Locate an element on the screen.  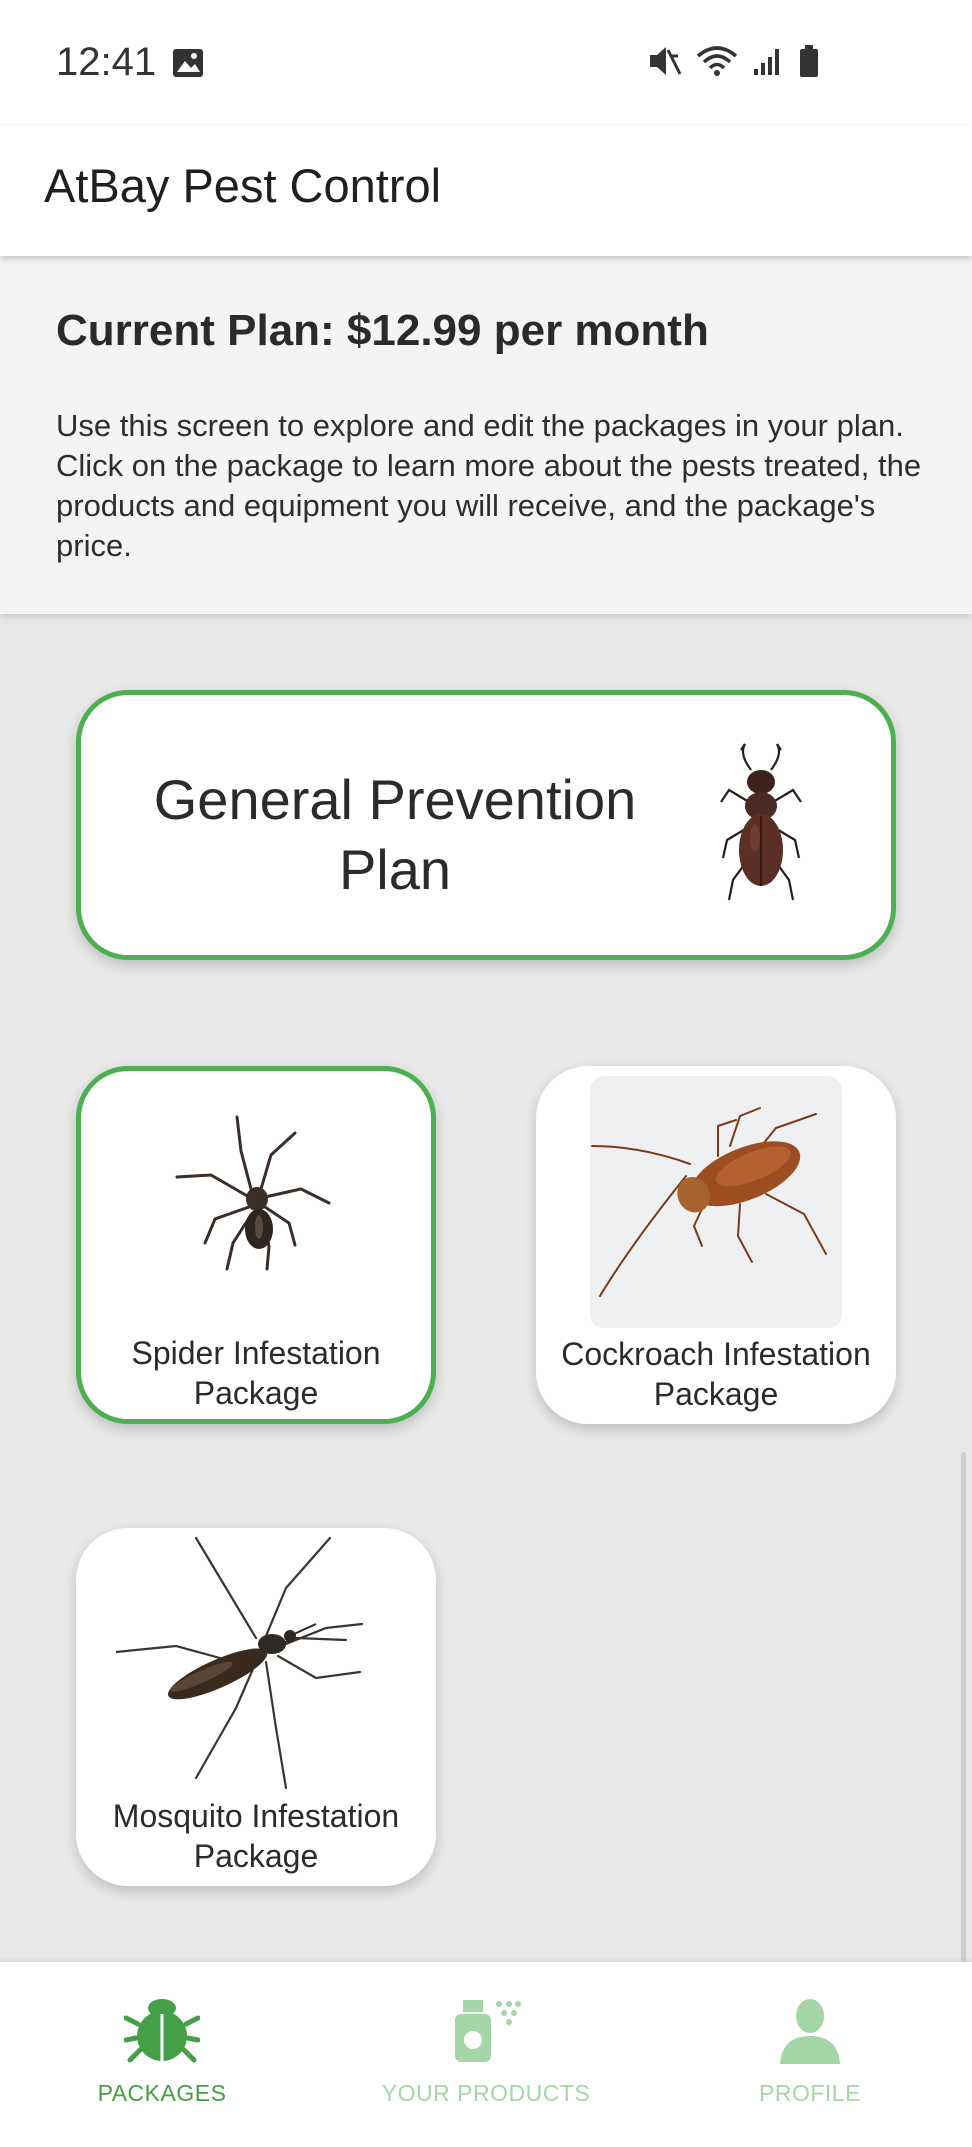
general-prevention-plan-card: General Prevention Plan is located at coordinates (486, 825).